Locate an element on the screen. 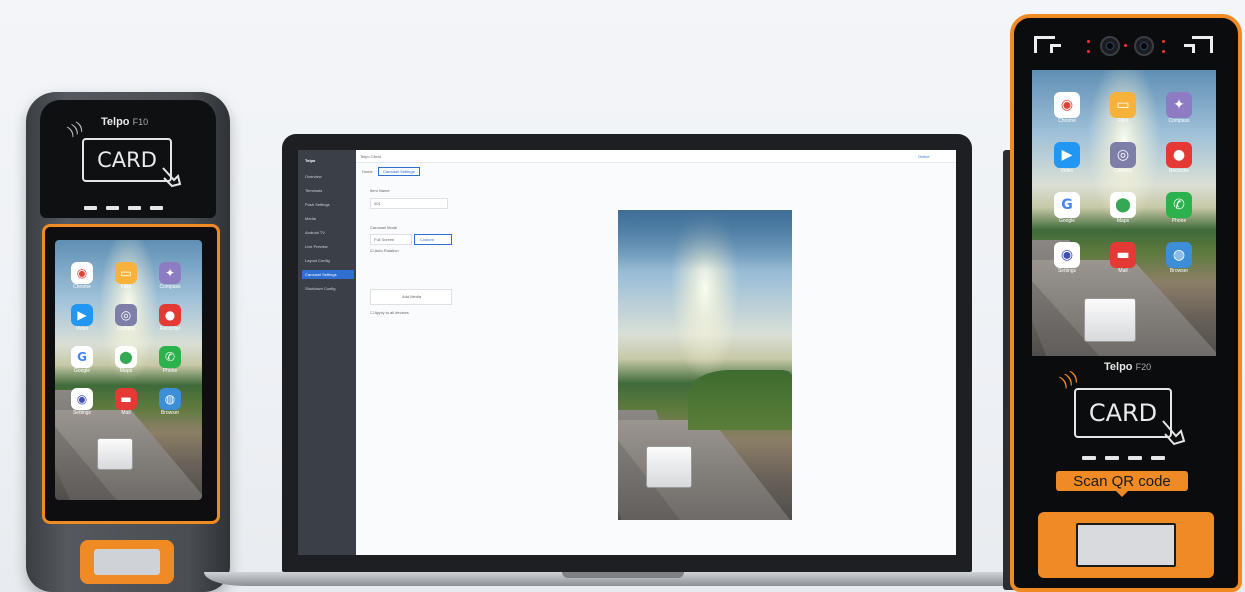 The height and width of the screenshot is (592, 1245). chrome-icon: ◉ is located at coordinates (1067, 105).